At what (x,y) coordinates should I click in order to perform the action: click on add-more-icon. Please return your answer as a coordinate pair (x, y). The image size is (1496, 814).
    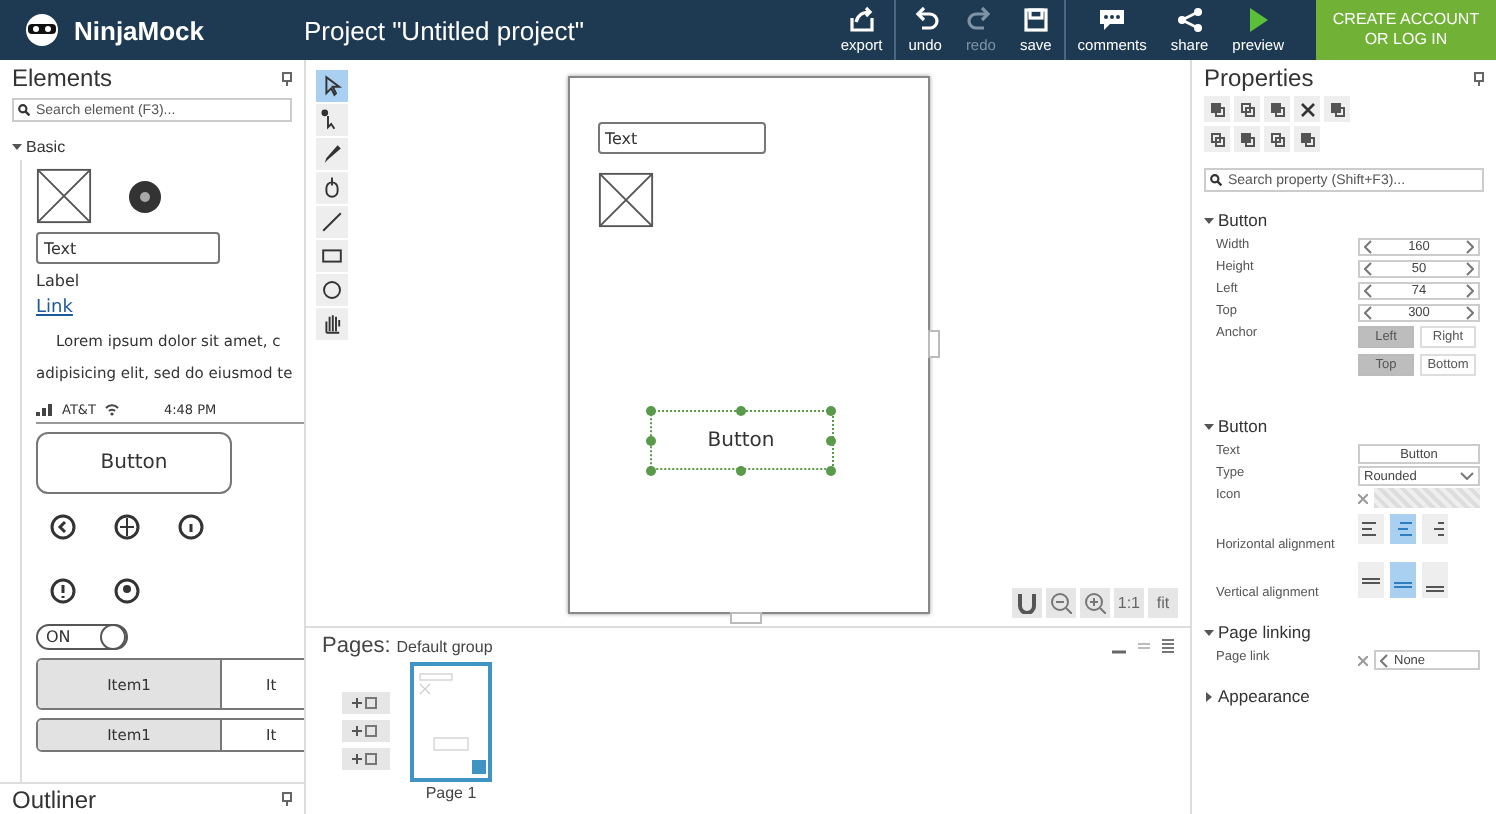
    Looking at the image, I should click on (366, 759).